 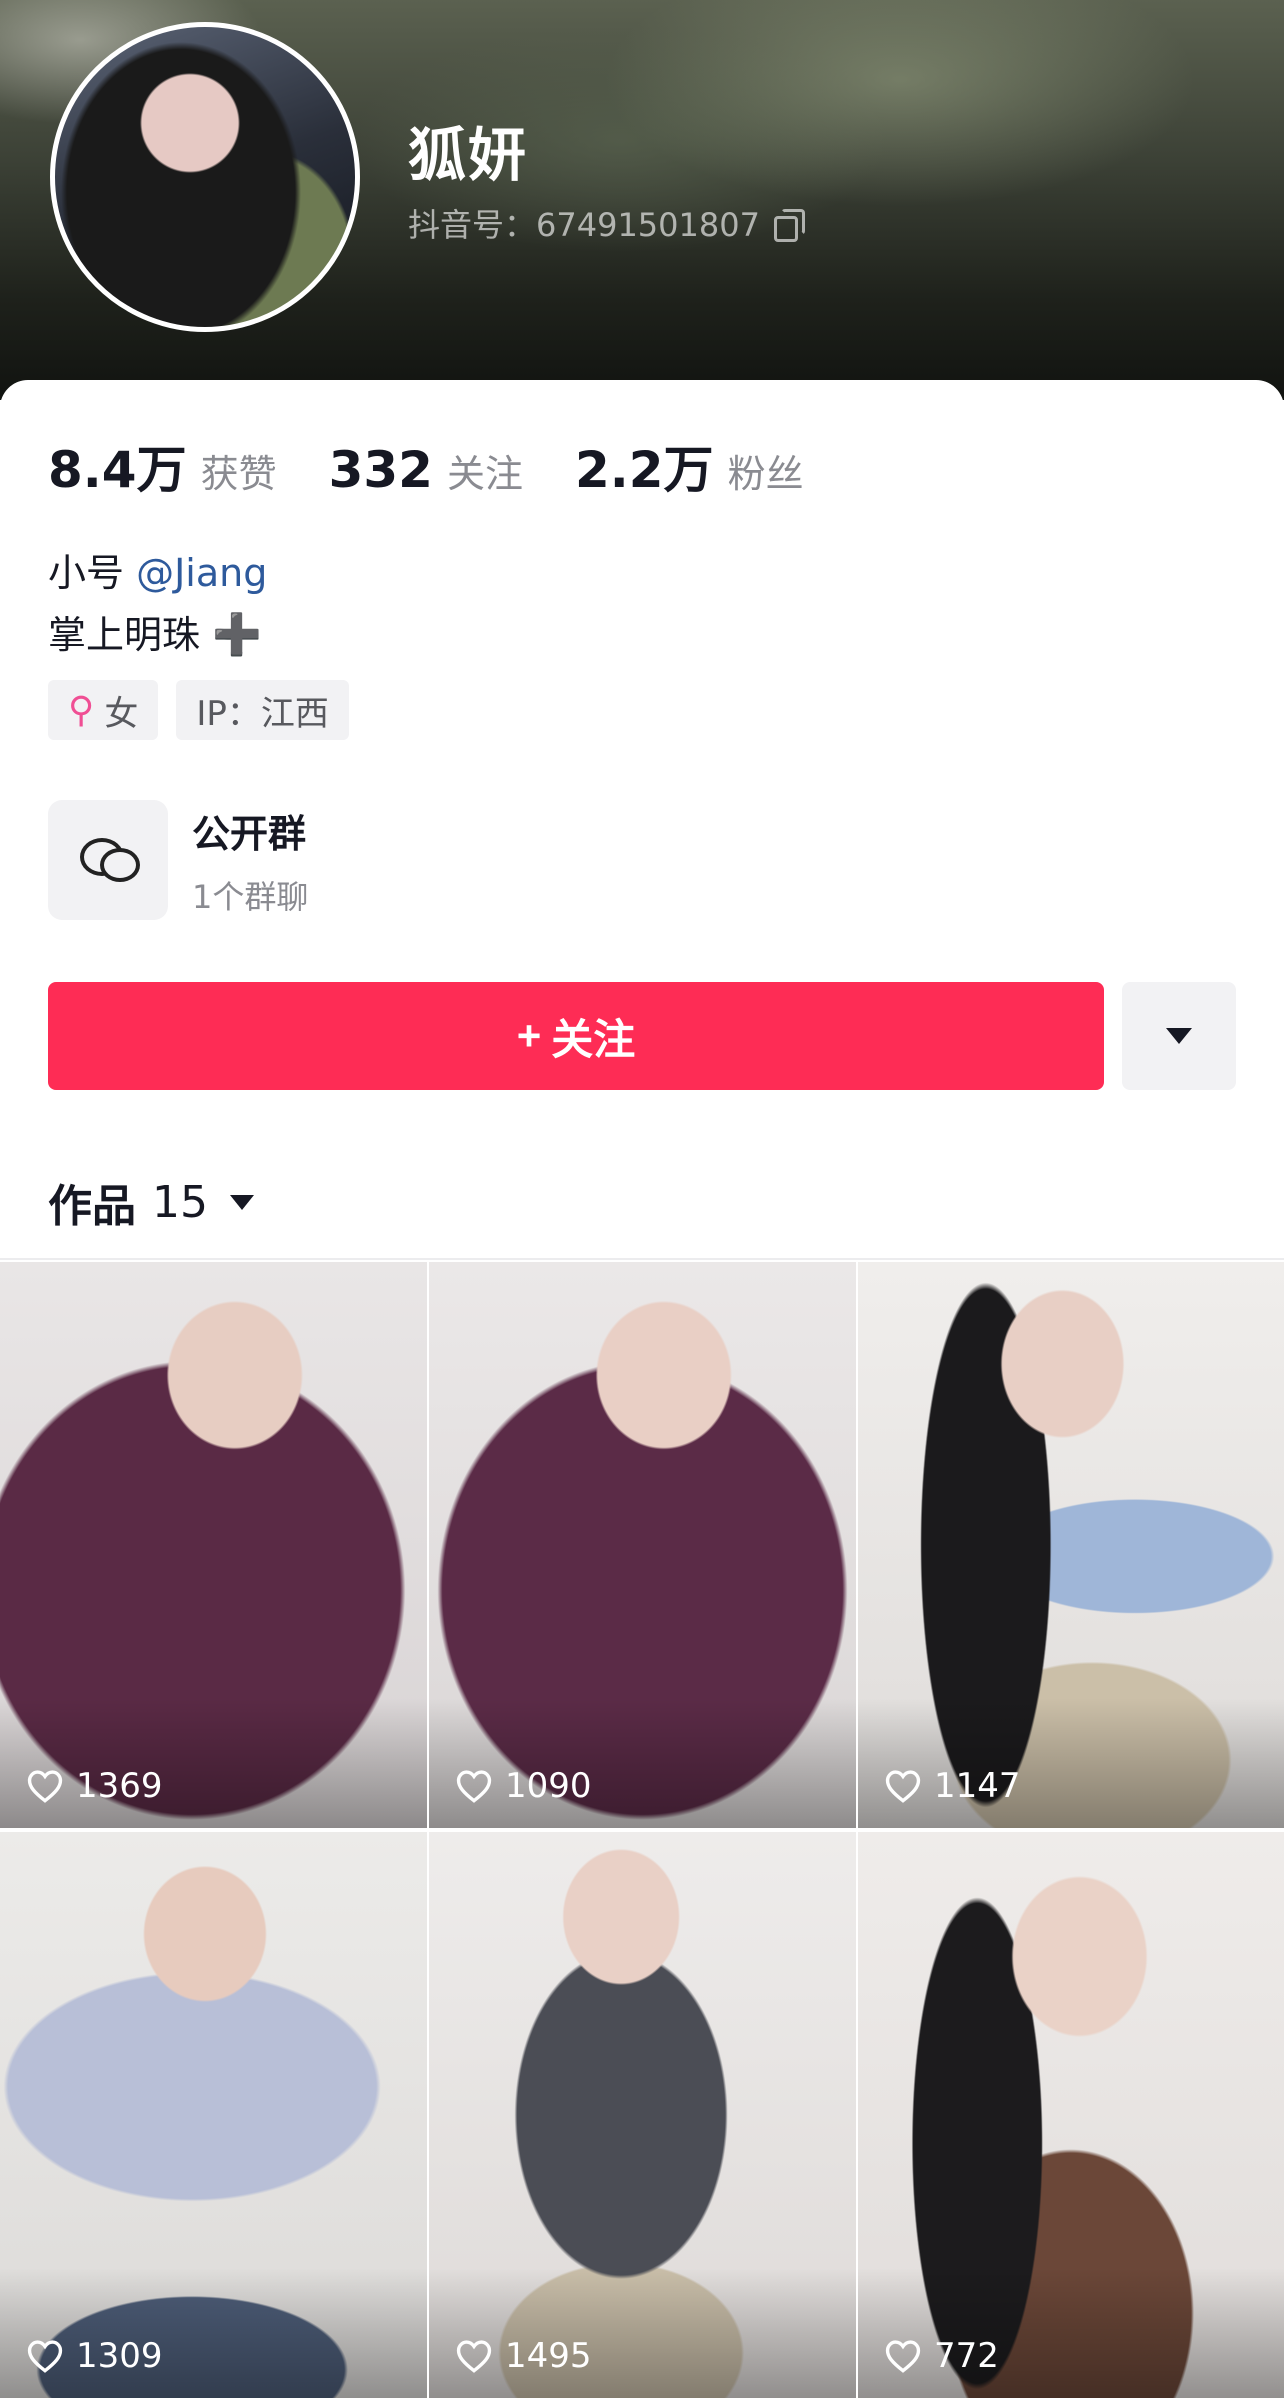 I want to click on bio-line-2: 掌上明珠 ➕, so click(x=157, y=635).